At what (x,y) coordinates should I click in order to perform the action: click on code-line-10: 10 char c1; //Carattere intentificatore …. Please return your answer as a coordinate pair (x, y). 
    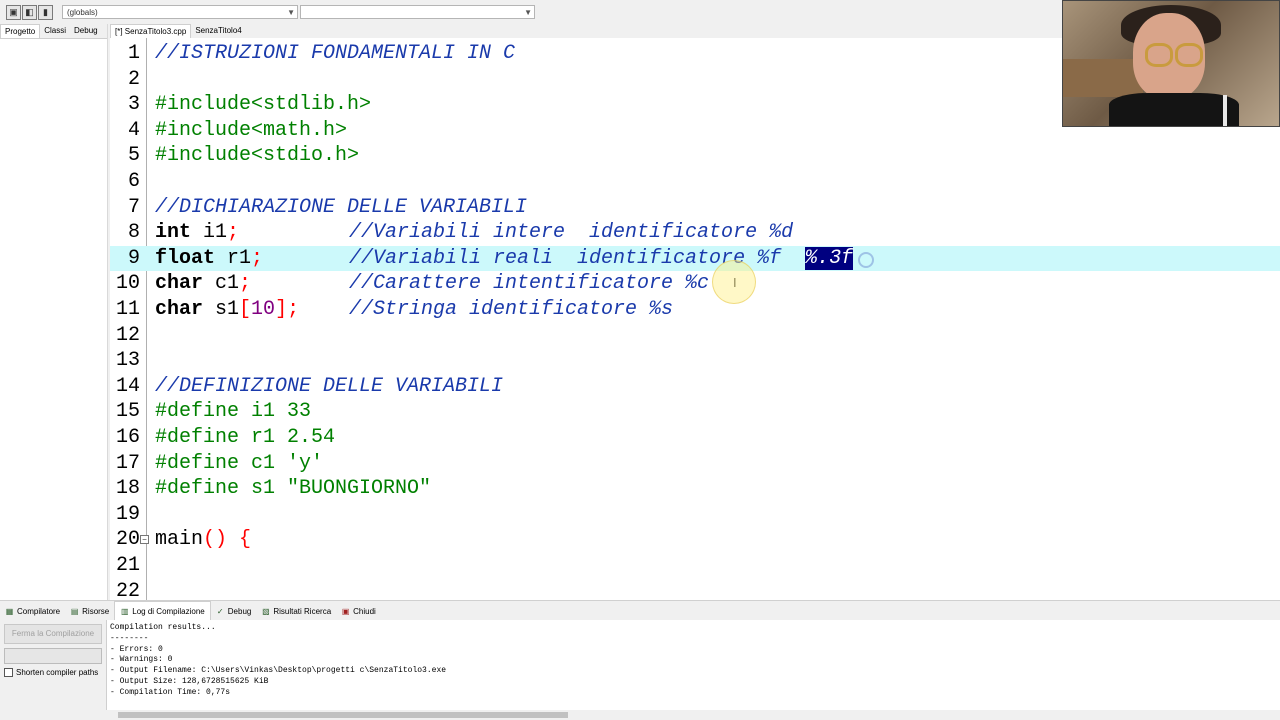
    Looking at the image, I should click on (695, 284).